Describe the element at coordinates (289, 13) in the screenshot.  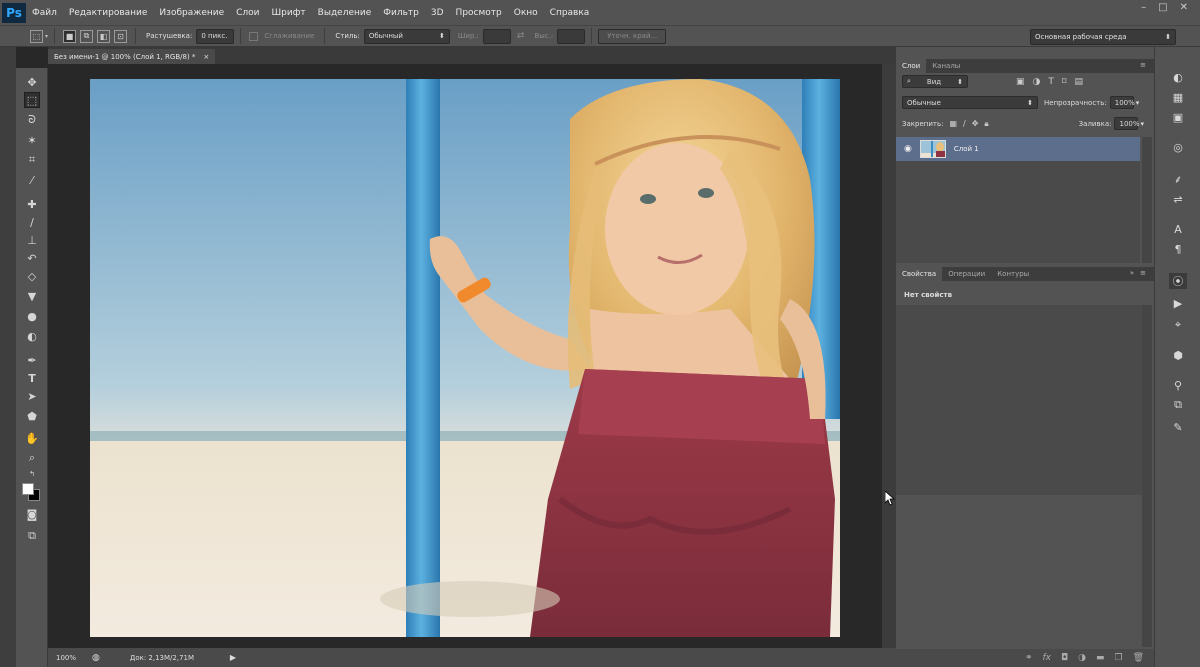
I see `menu-type: Шрифт` at that location.